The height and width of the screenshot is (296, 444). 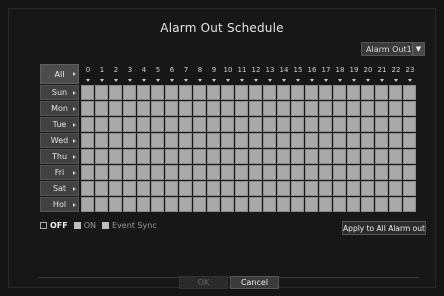 I want to click on hour-header-19: 19, so click(x=354, y=74).